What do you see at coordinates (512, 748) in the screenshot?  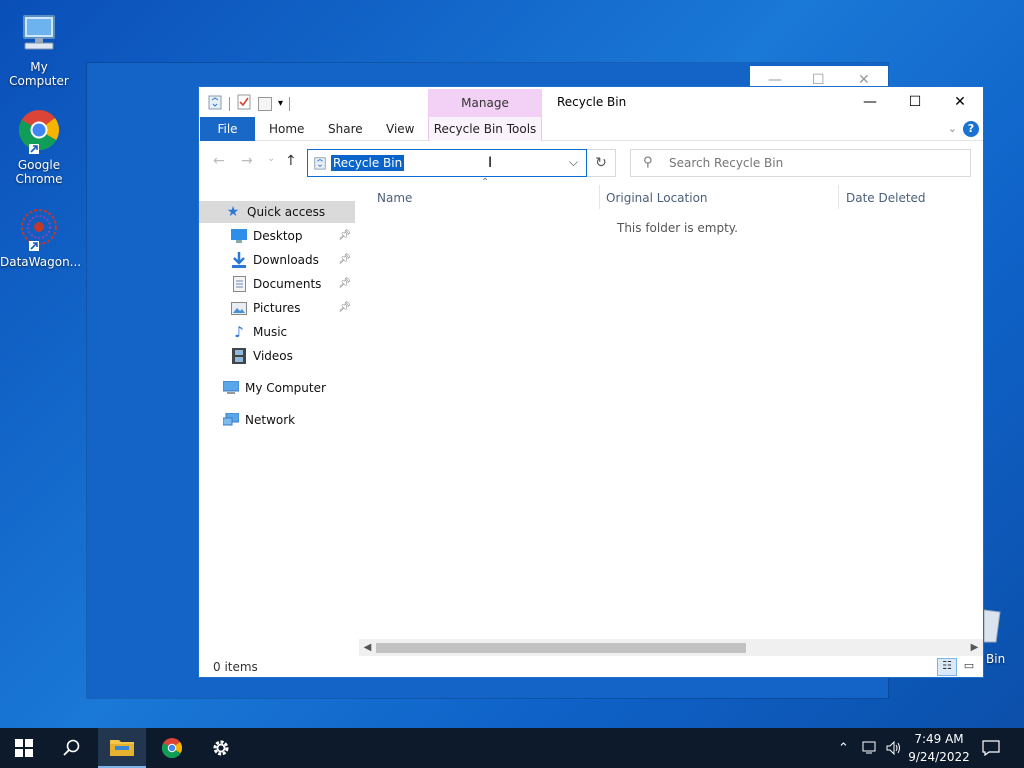 I see `taskbar: ⌃ 7:49 AM 9/24/2022` at bounding box center [512, 748].